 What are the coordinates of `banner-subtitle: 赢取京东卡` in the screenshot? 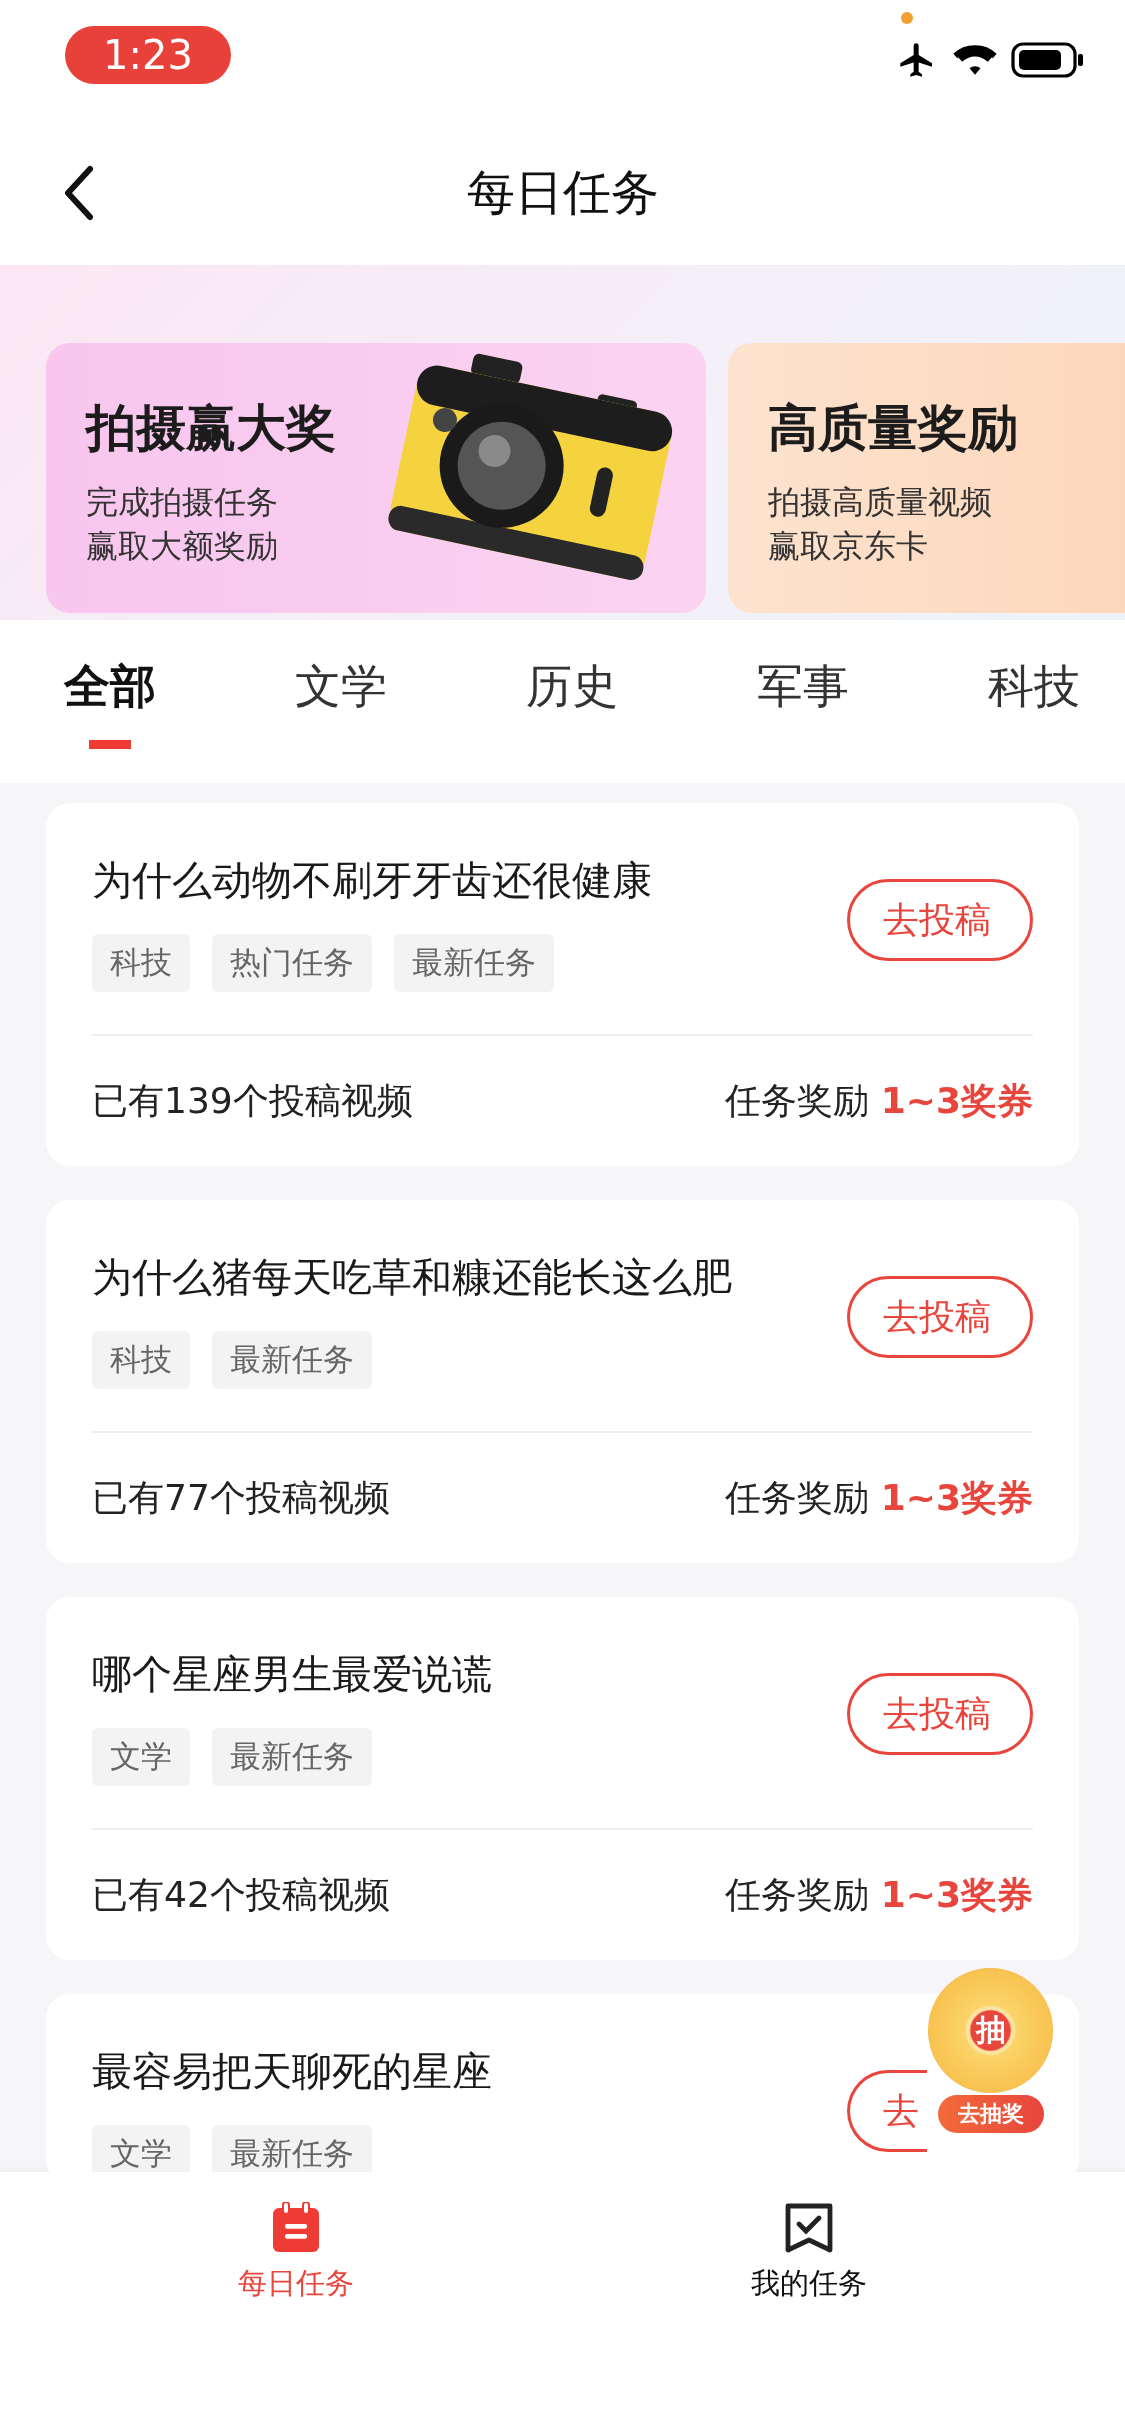 It's located at (848, 546).